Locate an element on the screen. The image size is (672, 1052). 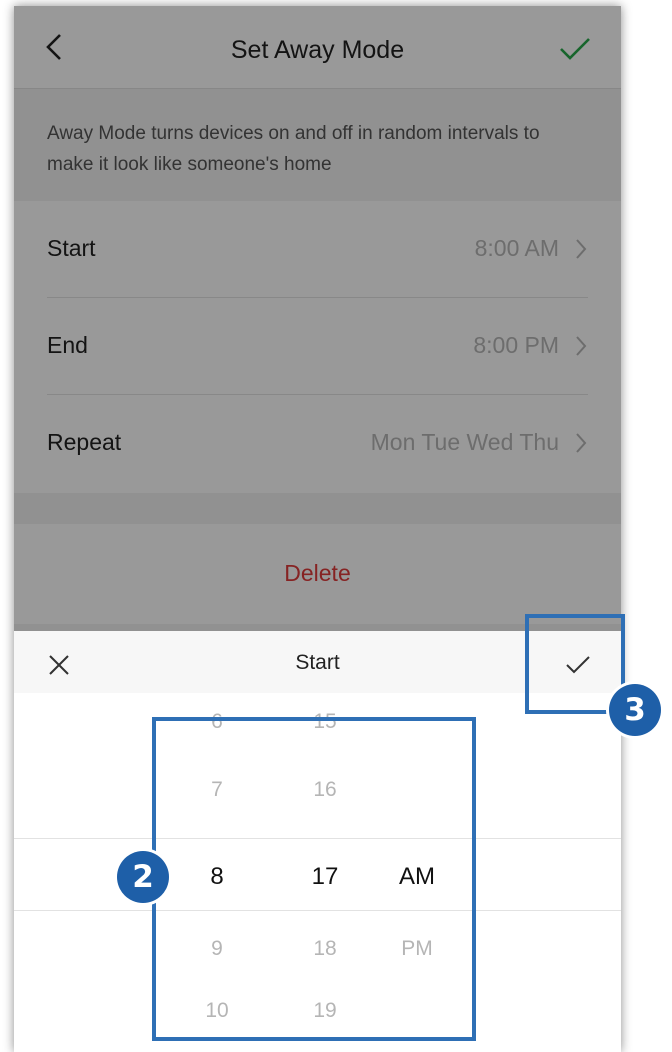
step-badge-2: 2 is located at coordinates (143, 877).